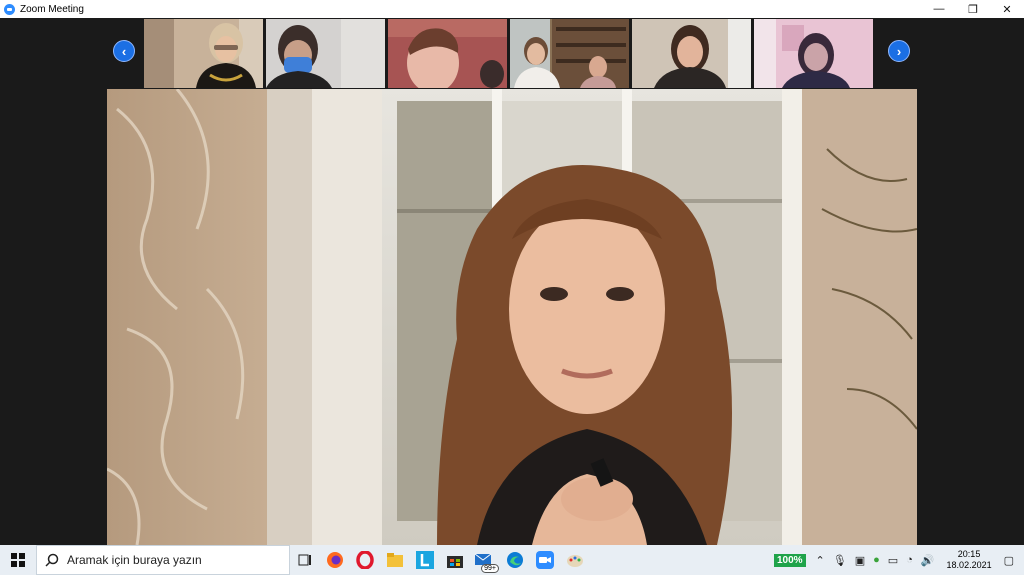 The height and width of the screenshot is (575, 1024). What do you see at coordinates (512, 9) in the screenshot?
I see `window-title-bar: Zoom Meeting — ❐ ✕` at bounding box center [512, 9].